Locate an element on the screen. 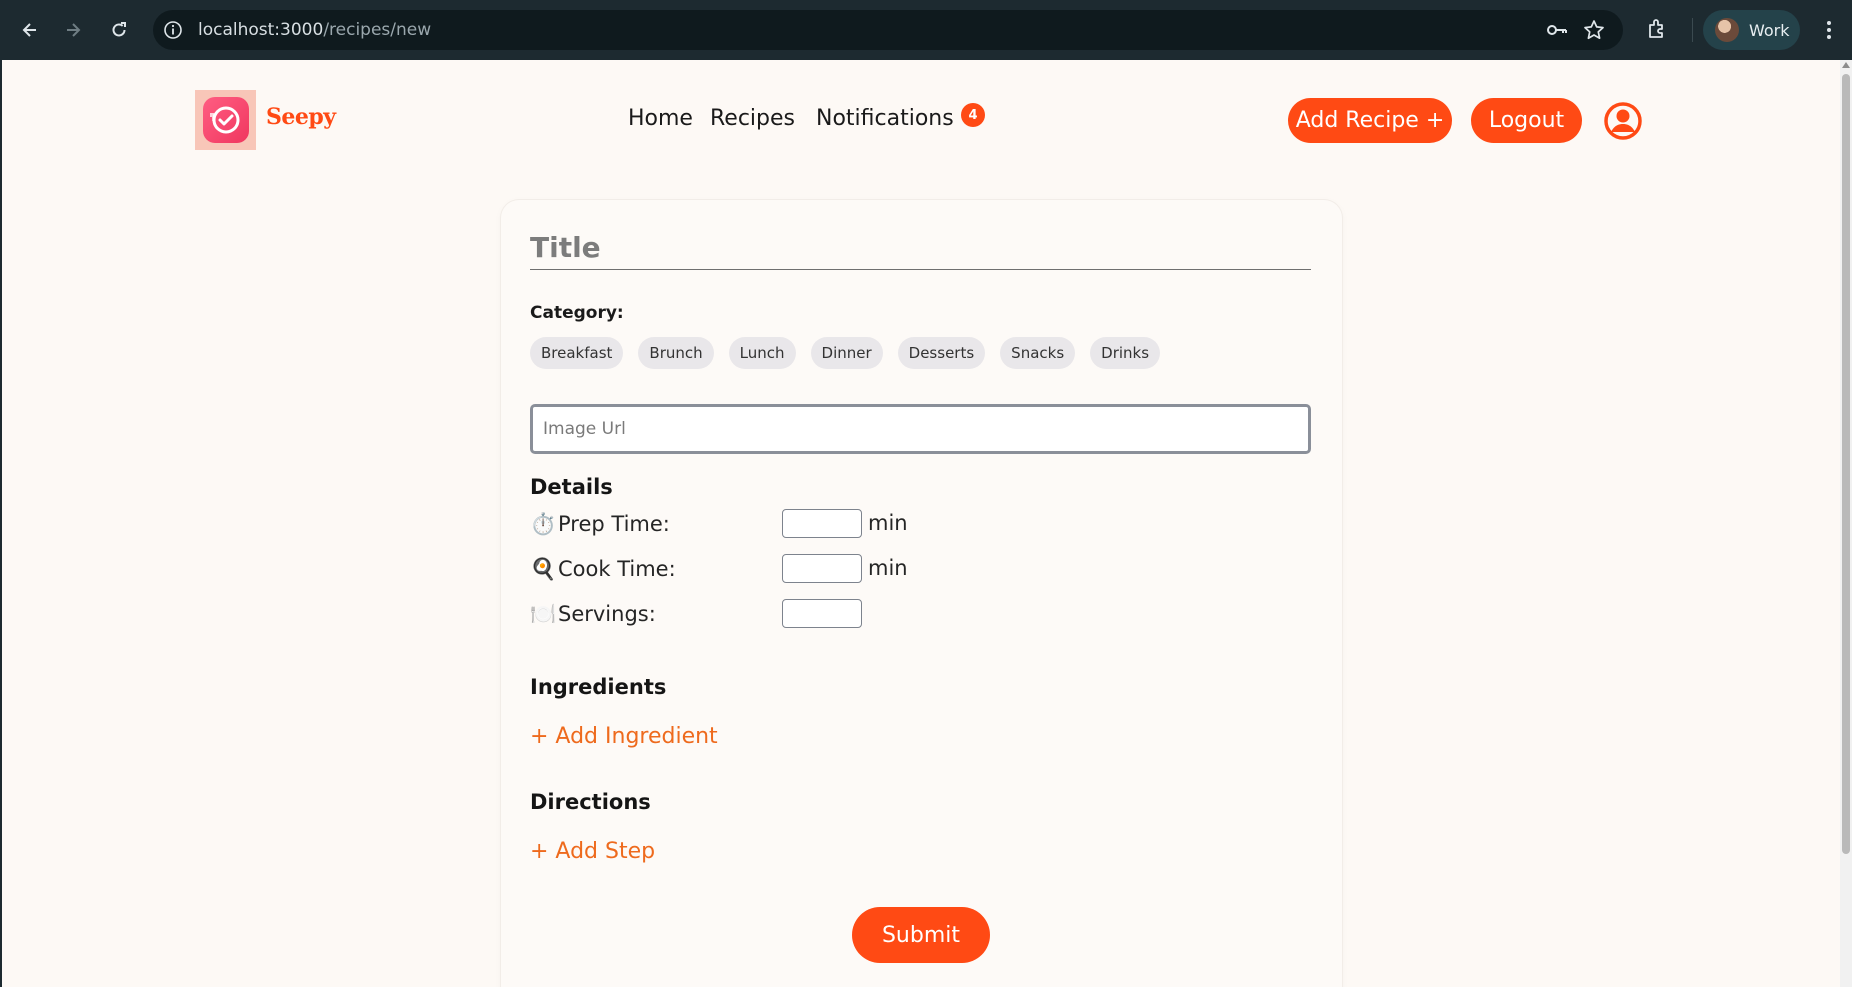 Image resolution: width=1852 pixels, height=987 pixels. add-step-link: + Add Step is located at coordinates (592, 851).